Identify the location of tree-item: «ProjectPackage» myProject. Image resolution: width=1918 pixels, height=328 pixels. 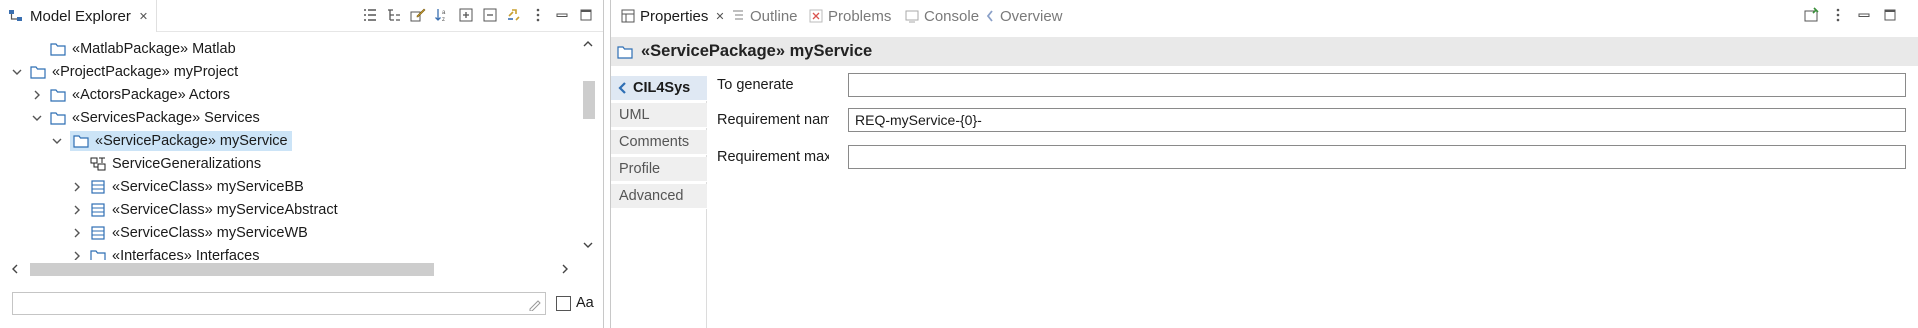
(124, 71).